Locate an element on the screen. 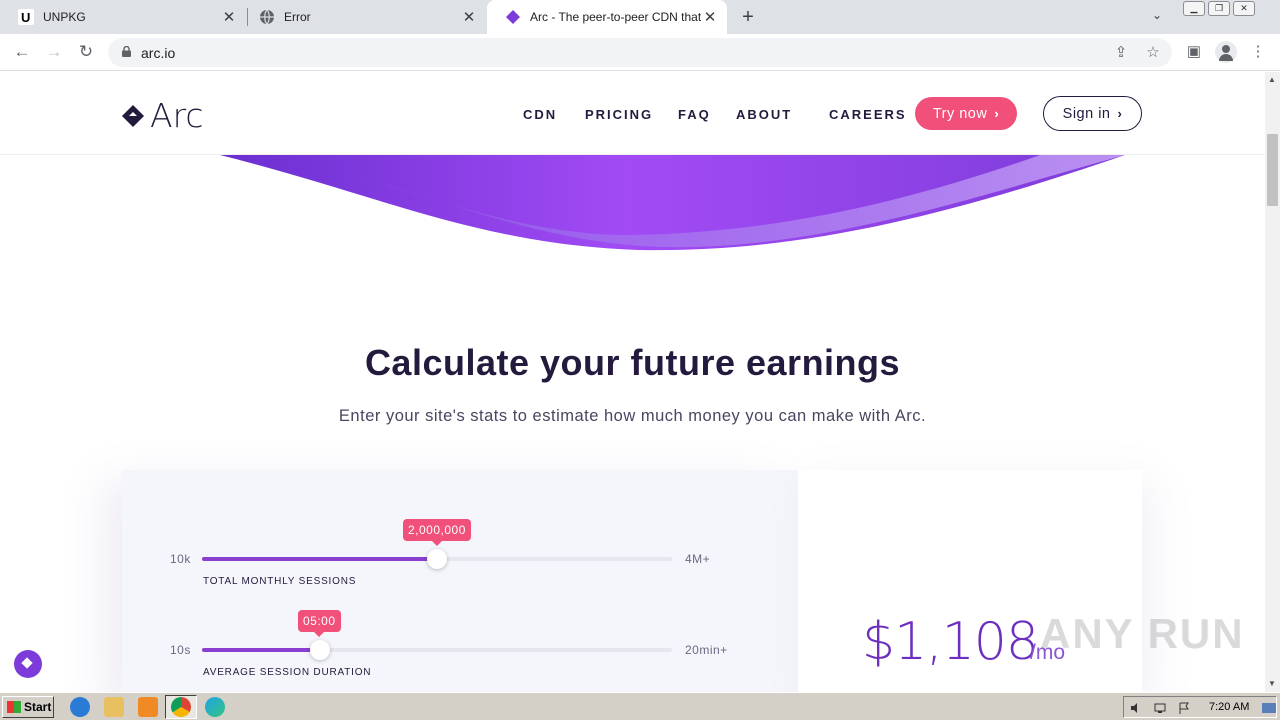  new-tab-plus-icon: + is located at coordinates (748, 17).